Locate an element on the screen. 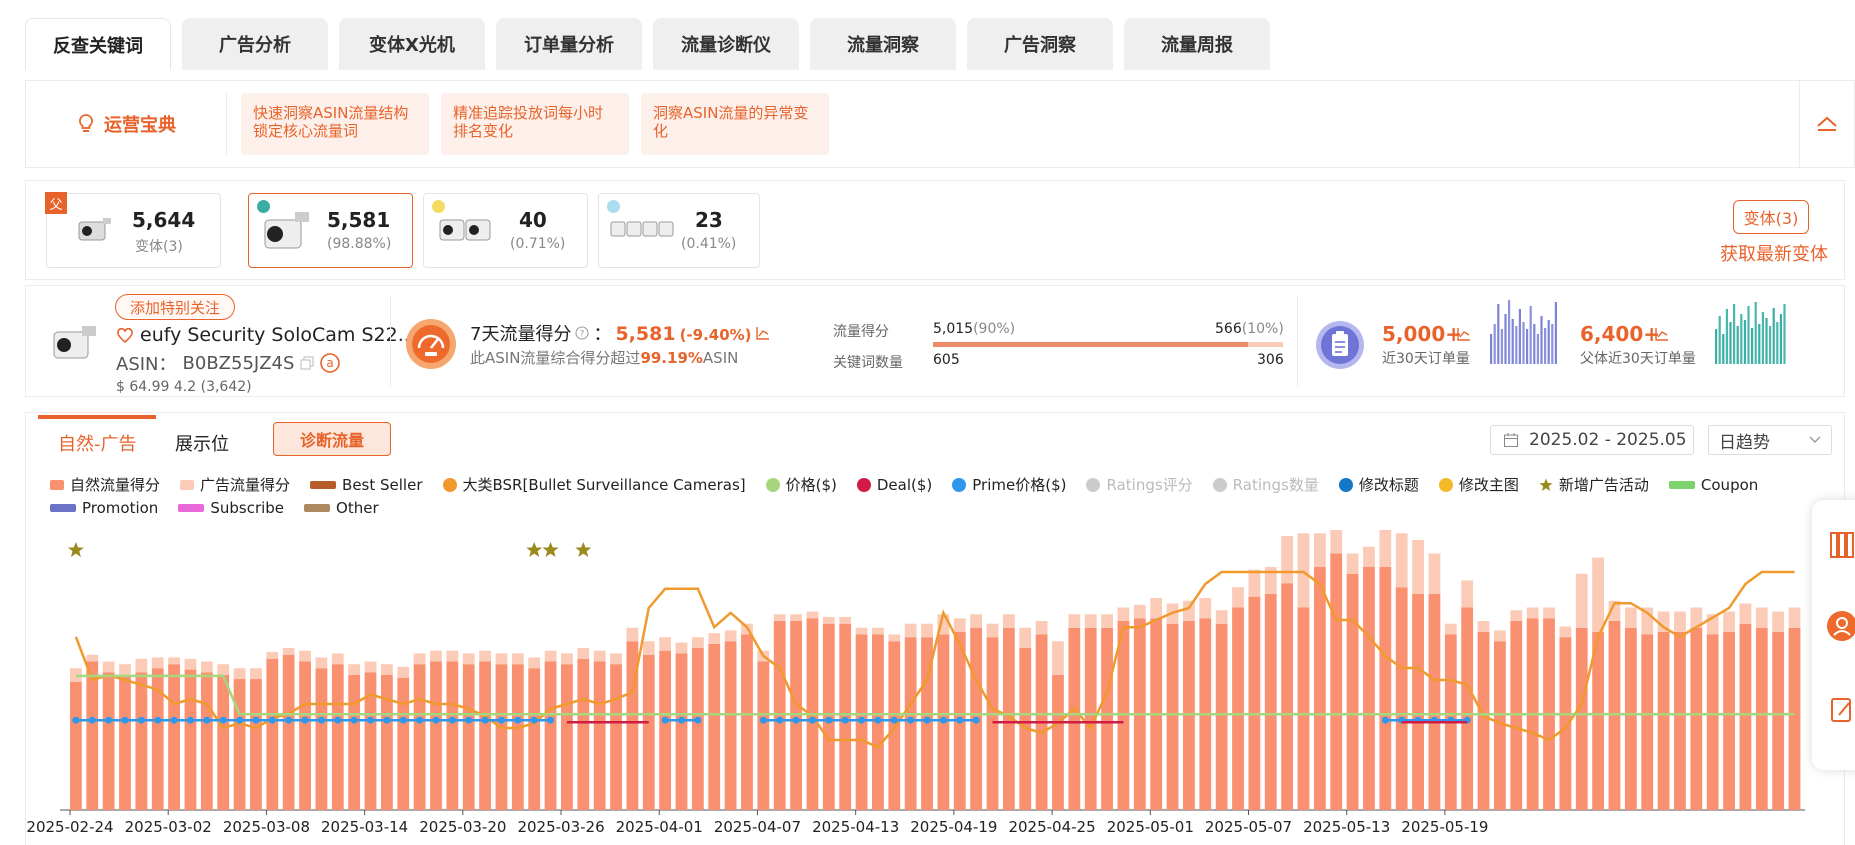  info-divider is located at coordinates (390, 341).